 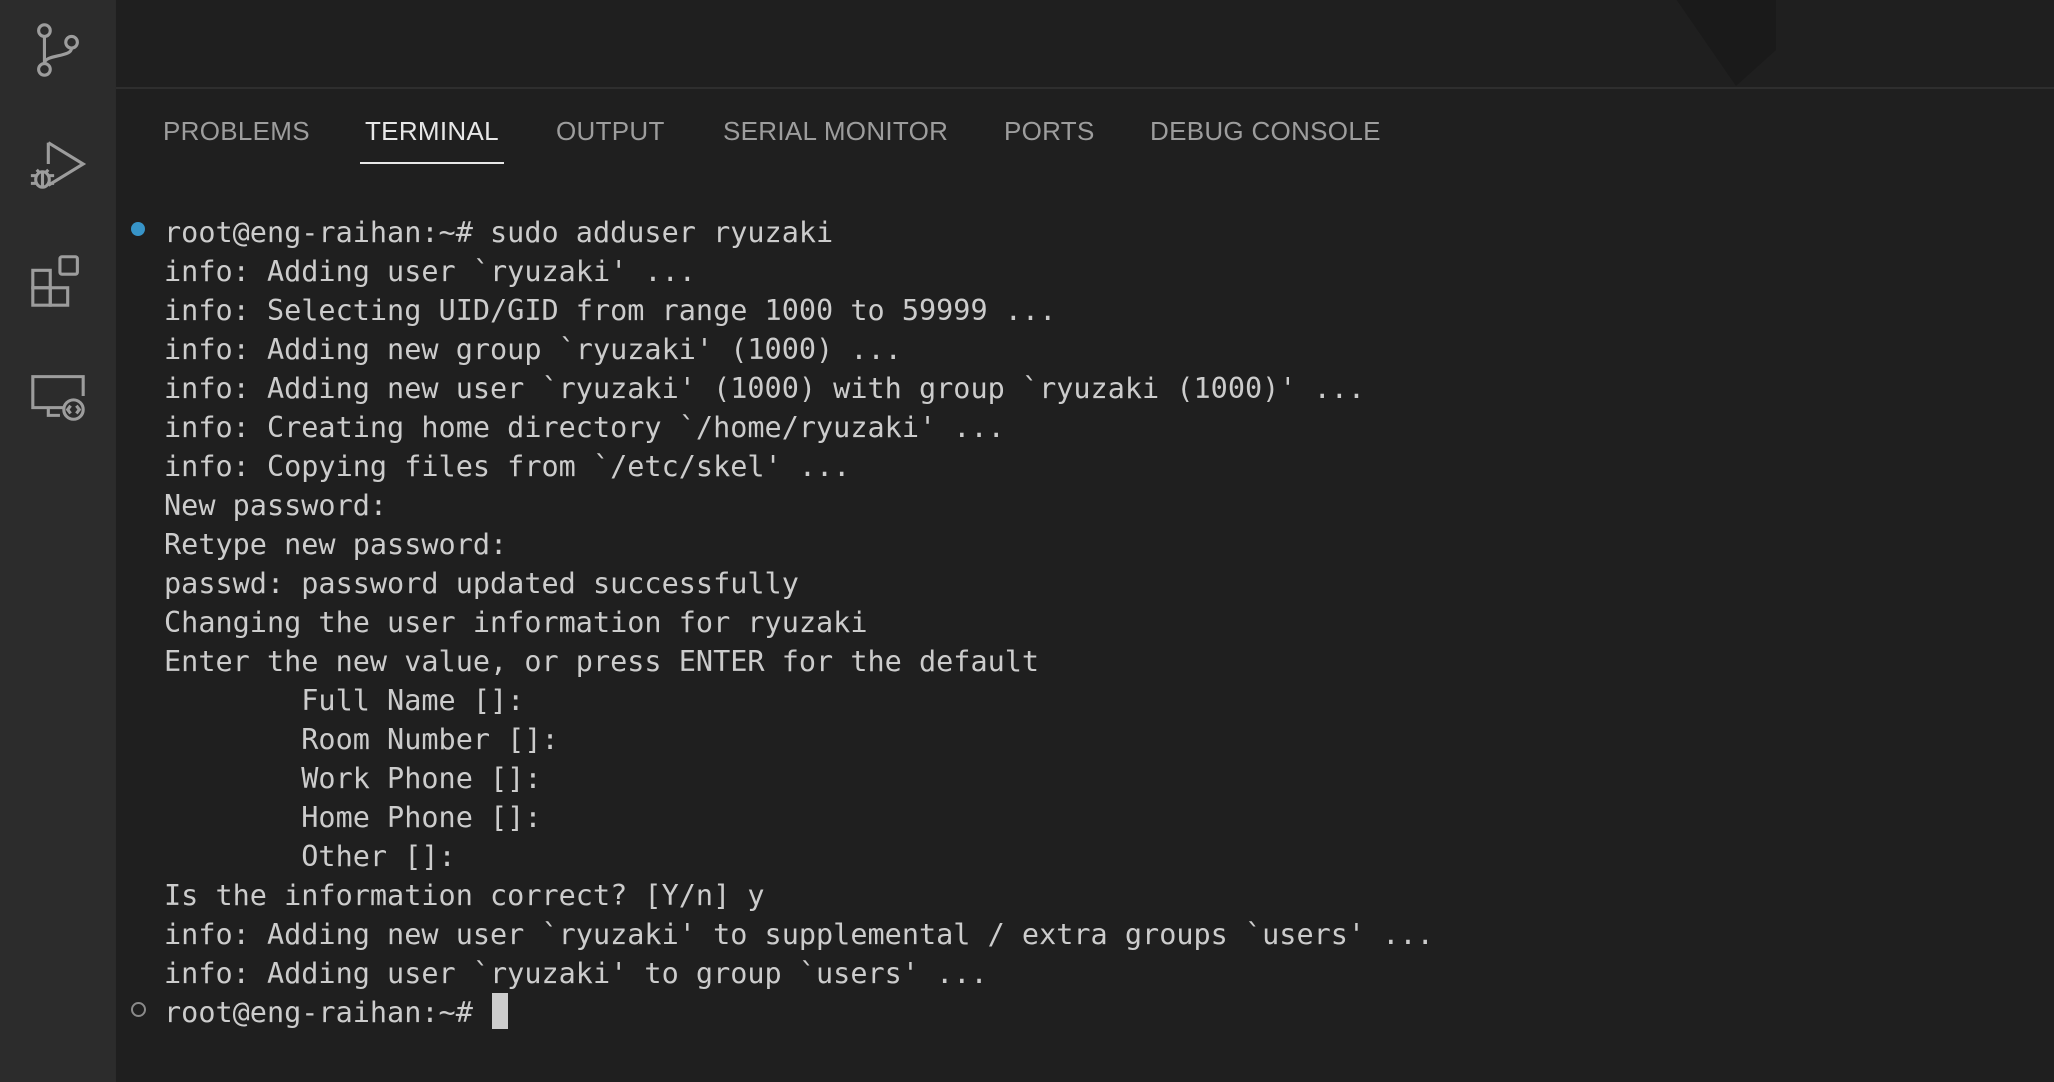 What do you see at coordinates (1726, 43) in the screenshot?
I see `vscode-watermark-icon` at bounding box center [1726, 43].